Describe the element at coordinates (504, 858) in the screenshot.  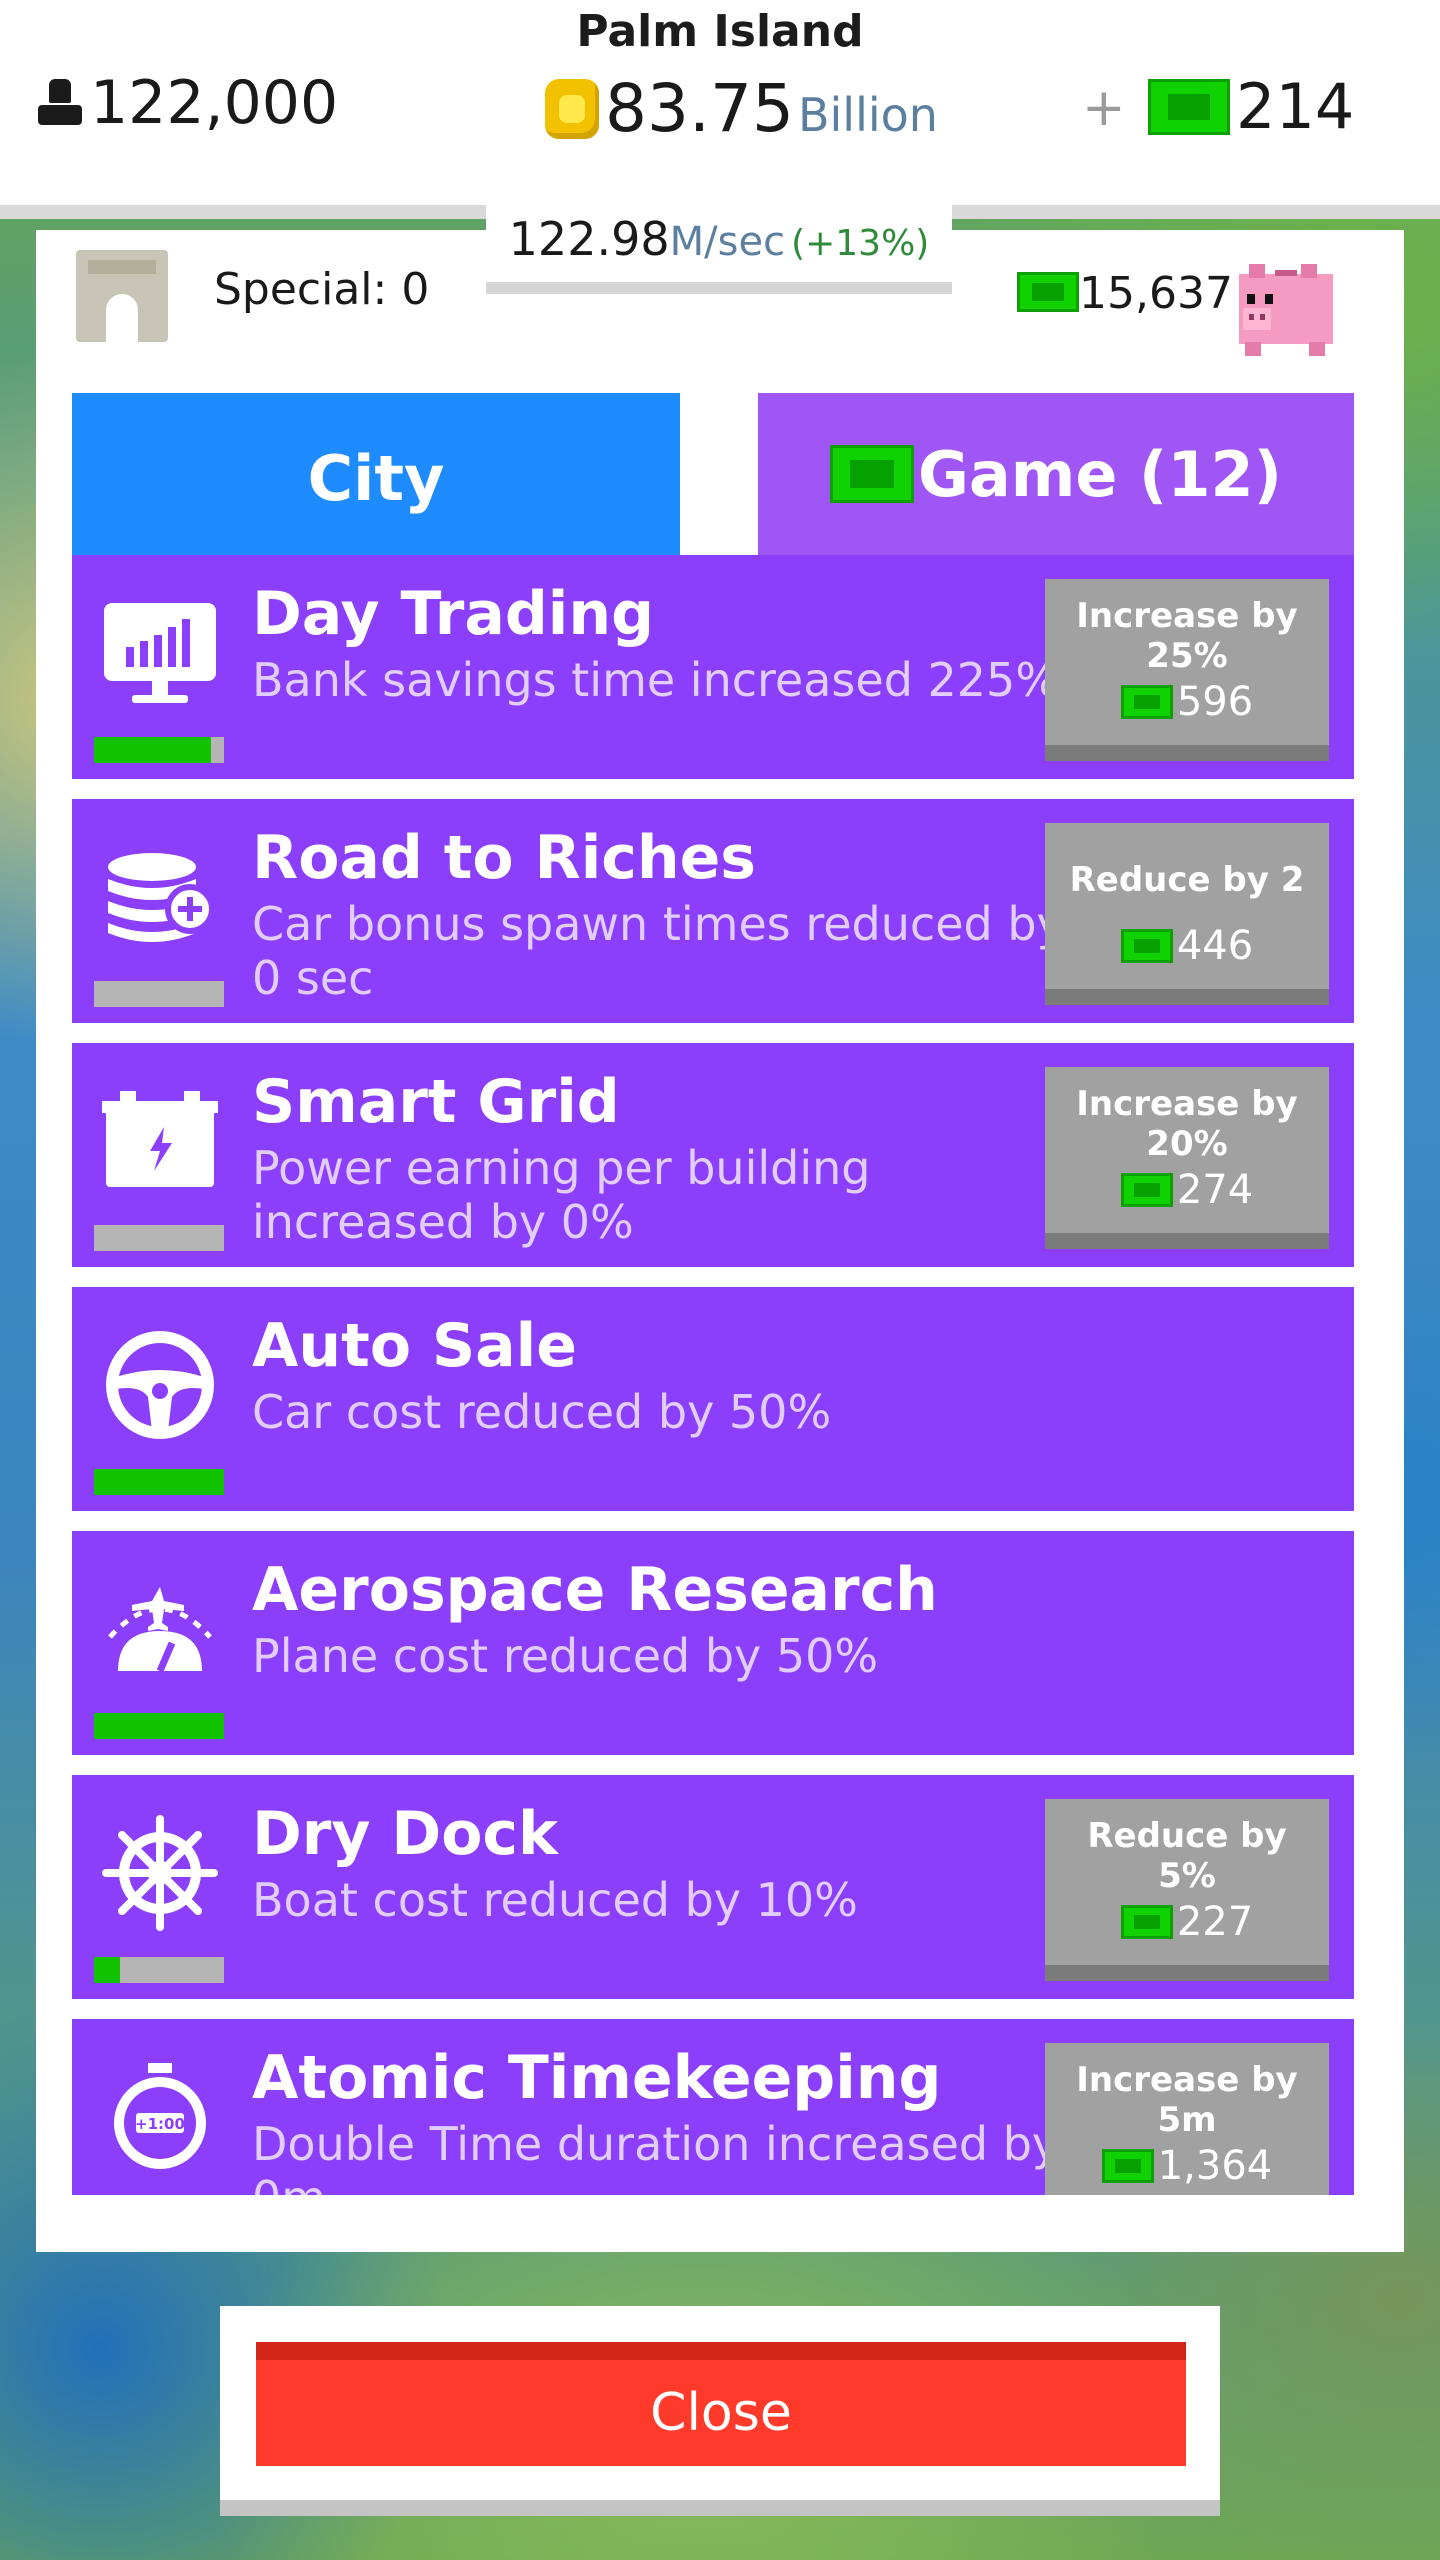
I see `upgrade-title: Road to Riches` at that location.